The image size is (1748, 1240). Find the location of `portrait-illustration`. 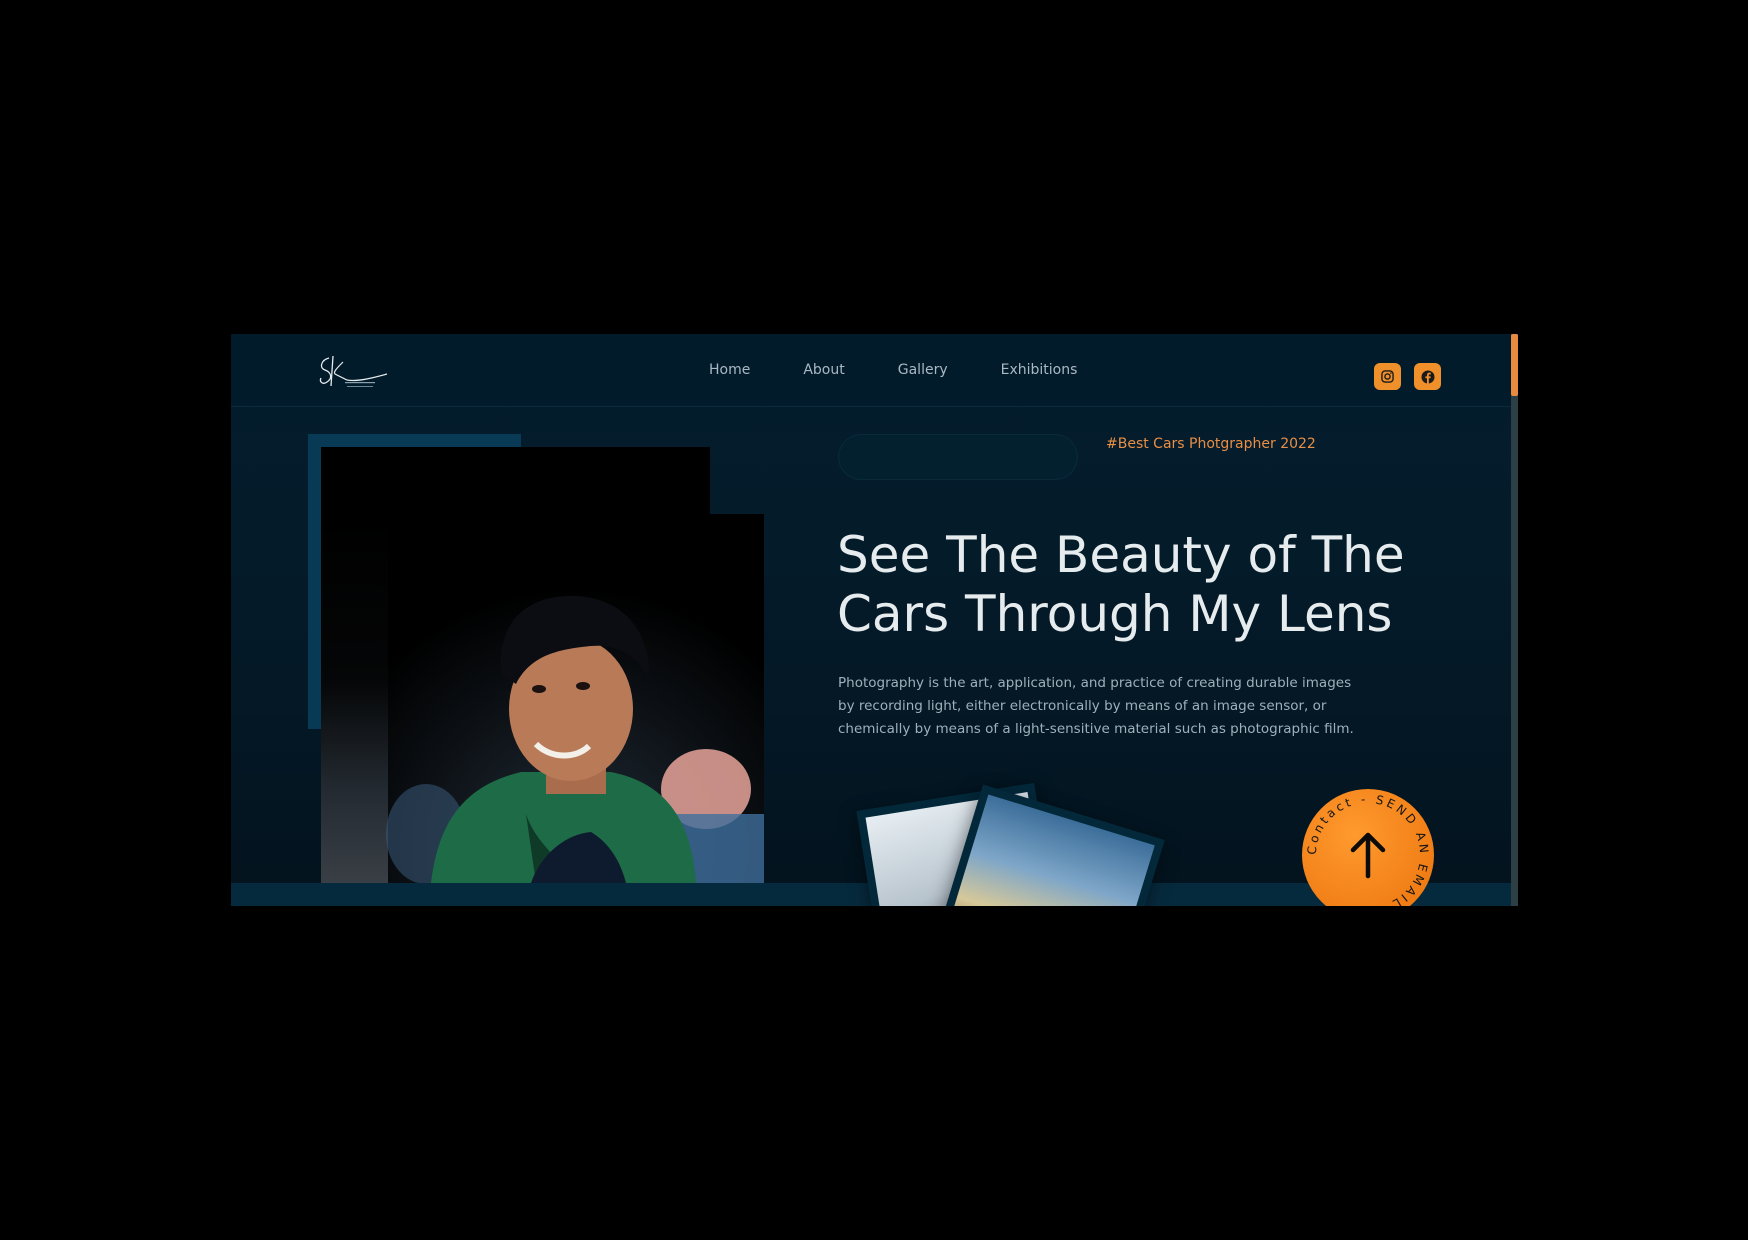

portrait-illustration is located at coordinates (575, 698).